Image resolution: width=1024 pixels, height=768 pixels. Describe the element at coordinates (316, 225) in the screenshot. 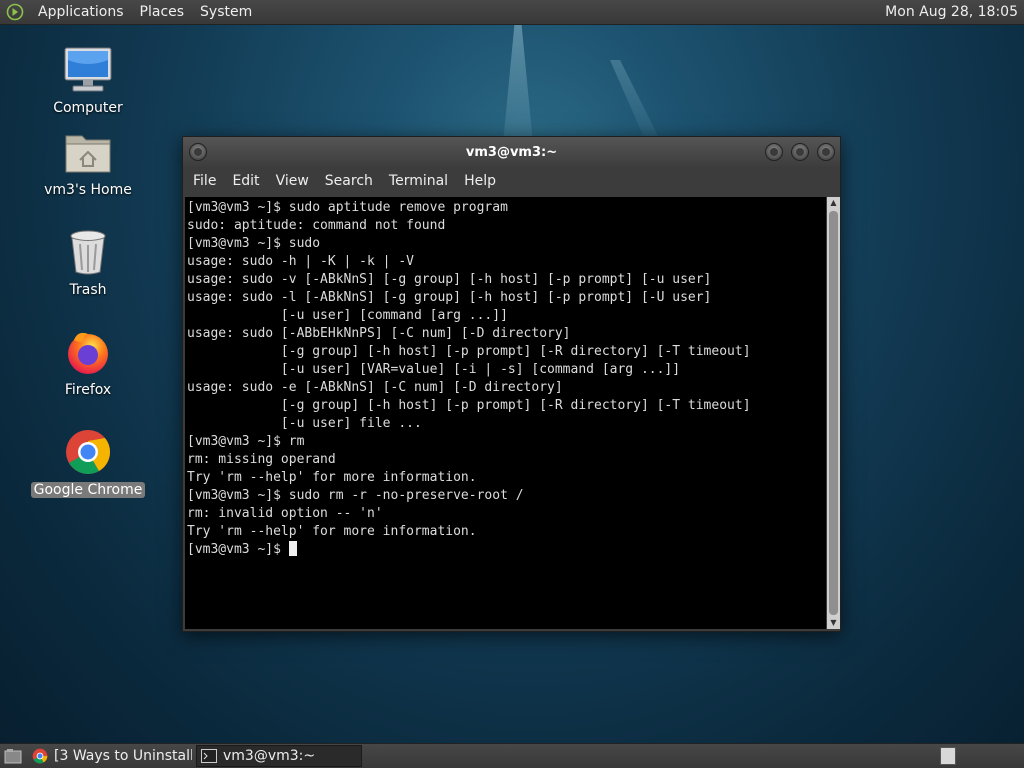

I see `terminal-line: sudo: aptitude: command not found` at that location.